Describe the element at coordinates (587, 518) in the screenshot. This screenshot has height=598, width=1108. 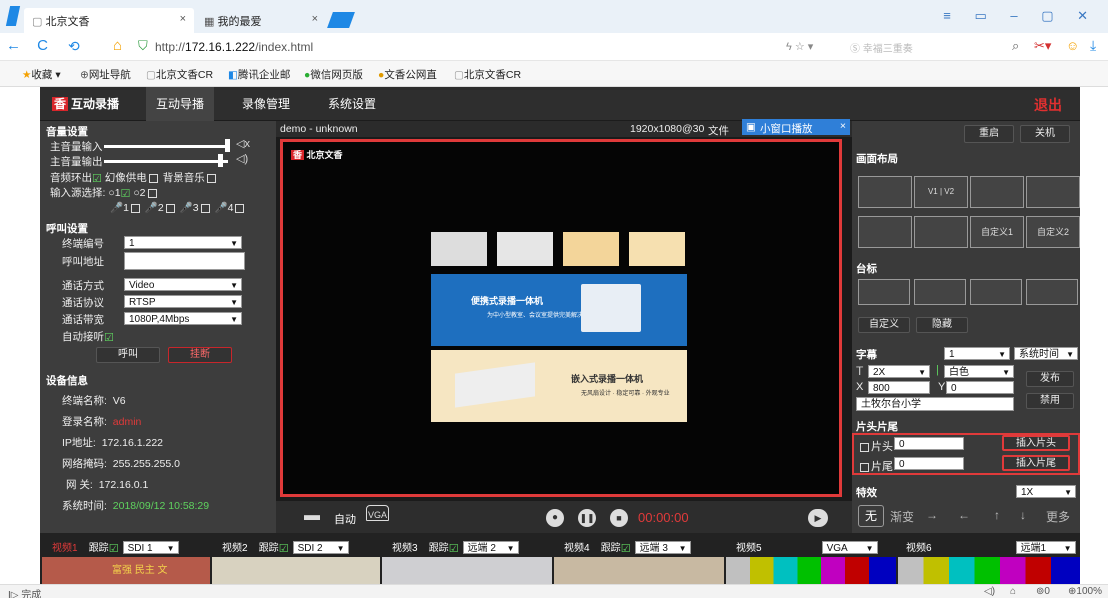
I see `pause-button: ❚❚` at that location.